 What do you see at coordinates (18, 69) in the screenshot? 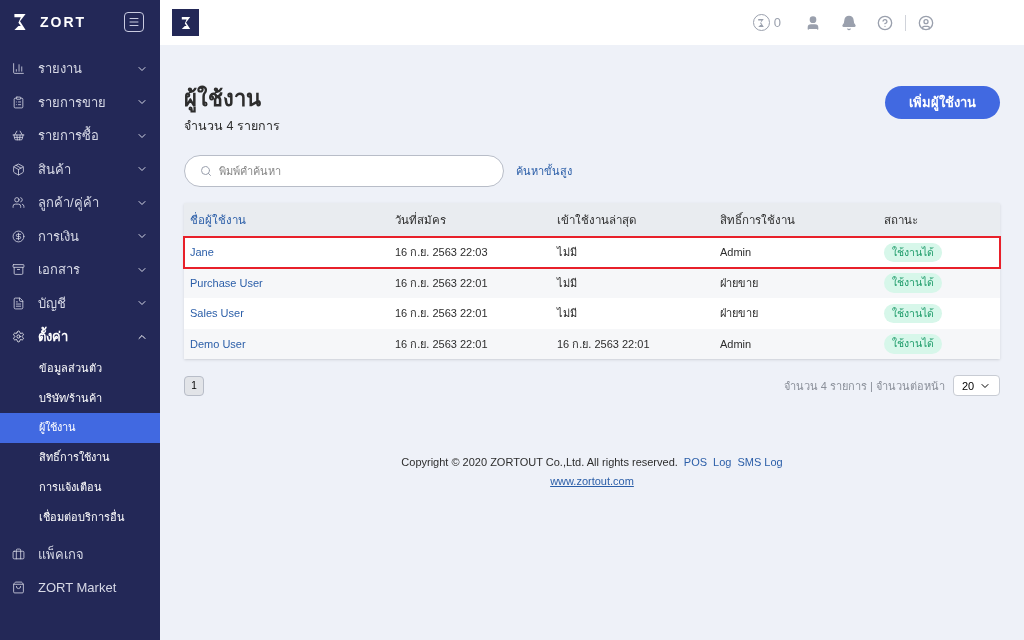
I see `chart-icon` at bounding box center [18, 69].